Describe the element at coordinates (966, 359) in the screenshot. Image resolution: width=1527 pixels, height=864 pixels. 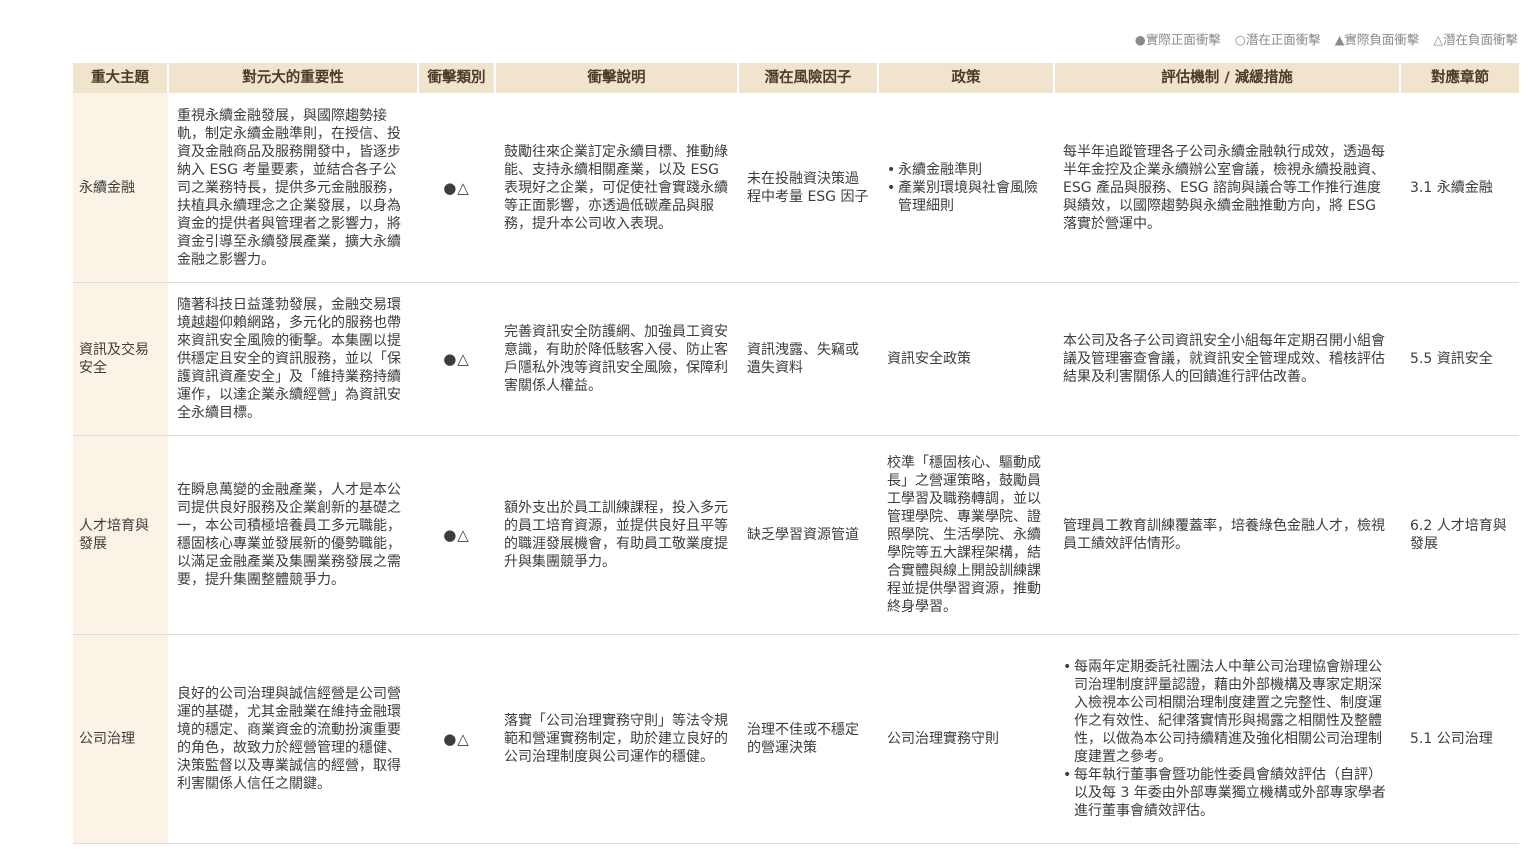
I see `policy-cell: 資訊安全政策` at that location.